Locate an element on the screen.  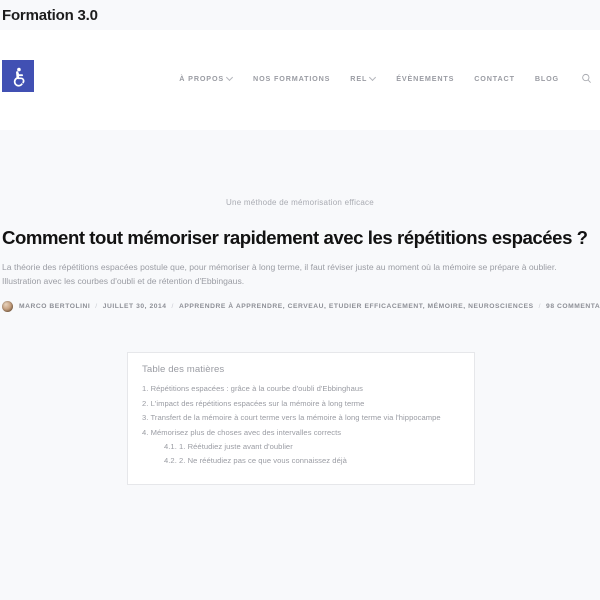
article-kicker: Une méthode de mémorisation efficace is located at coordinates (300, 202).